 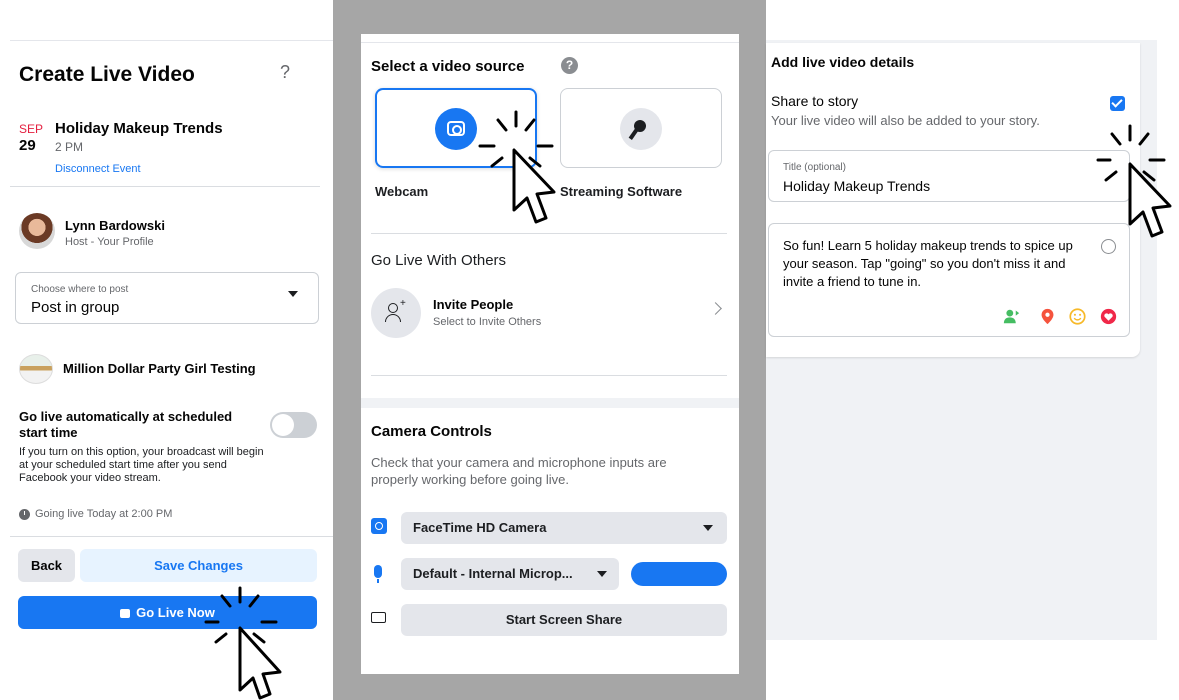 I want to click on add-person-icon: +, so click(x=396, y=313).